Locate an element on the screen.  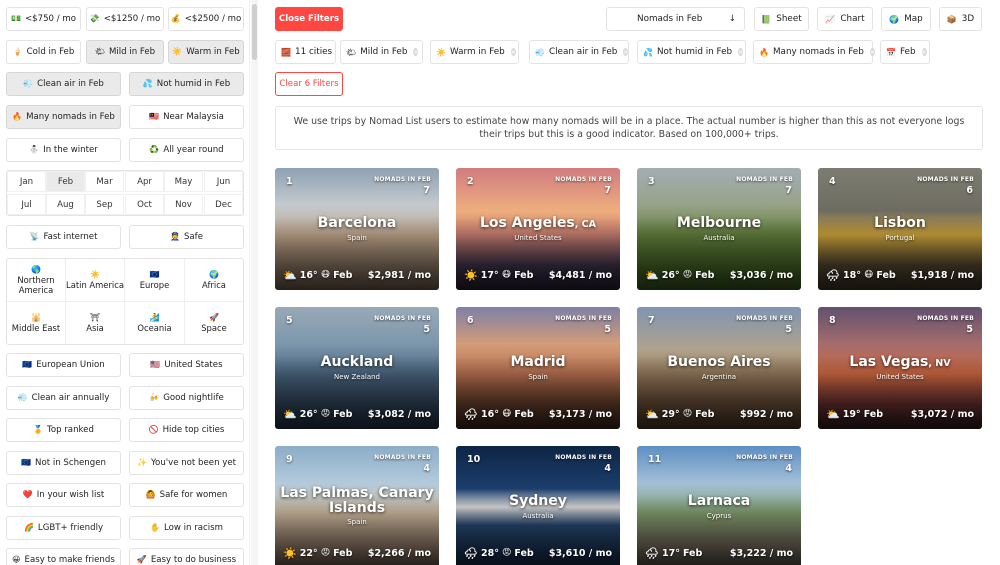
air-quality-icon: 😷 is located at coordinates (868, 275).